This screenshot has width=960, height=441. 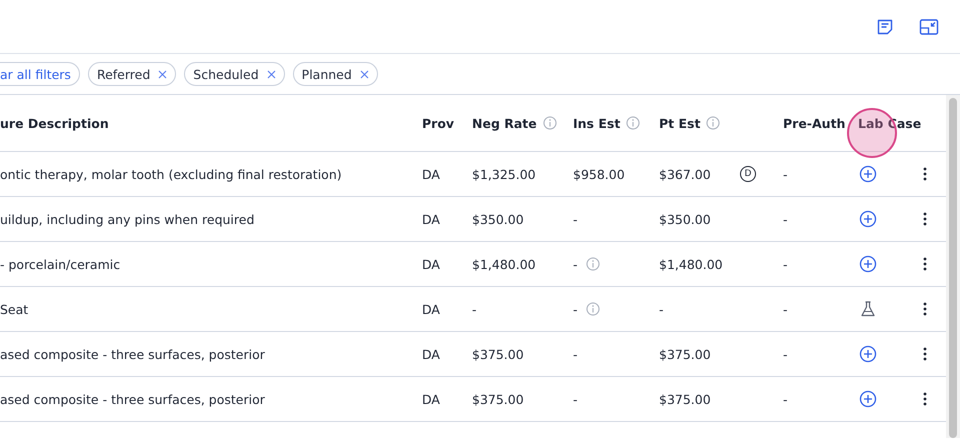 I want to click on filter-chip: Planned, so click(x=335, y=74).